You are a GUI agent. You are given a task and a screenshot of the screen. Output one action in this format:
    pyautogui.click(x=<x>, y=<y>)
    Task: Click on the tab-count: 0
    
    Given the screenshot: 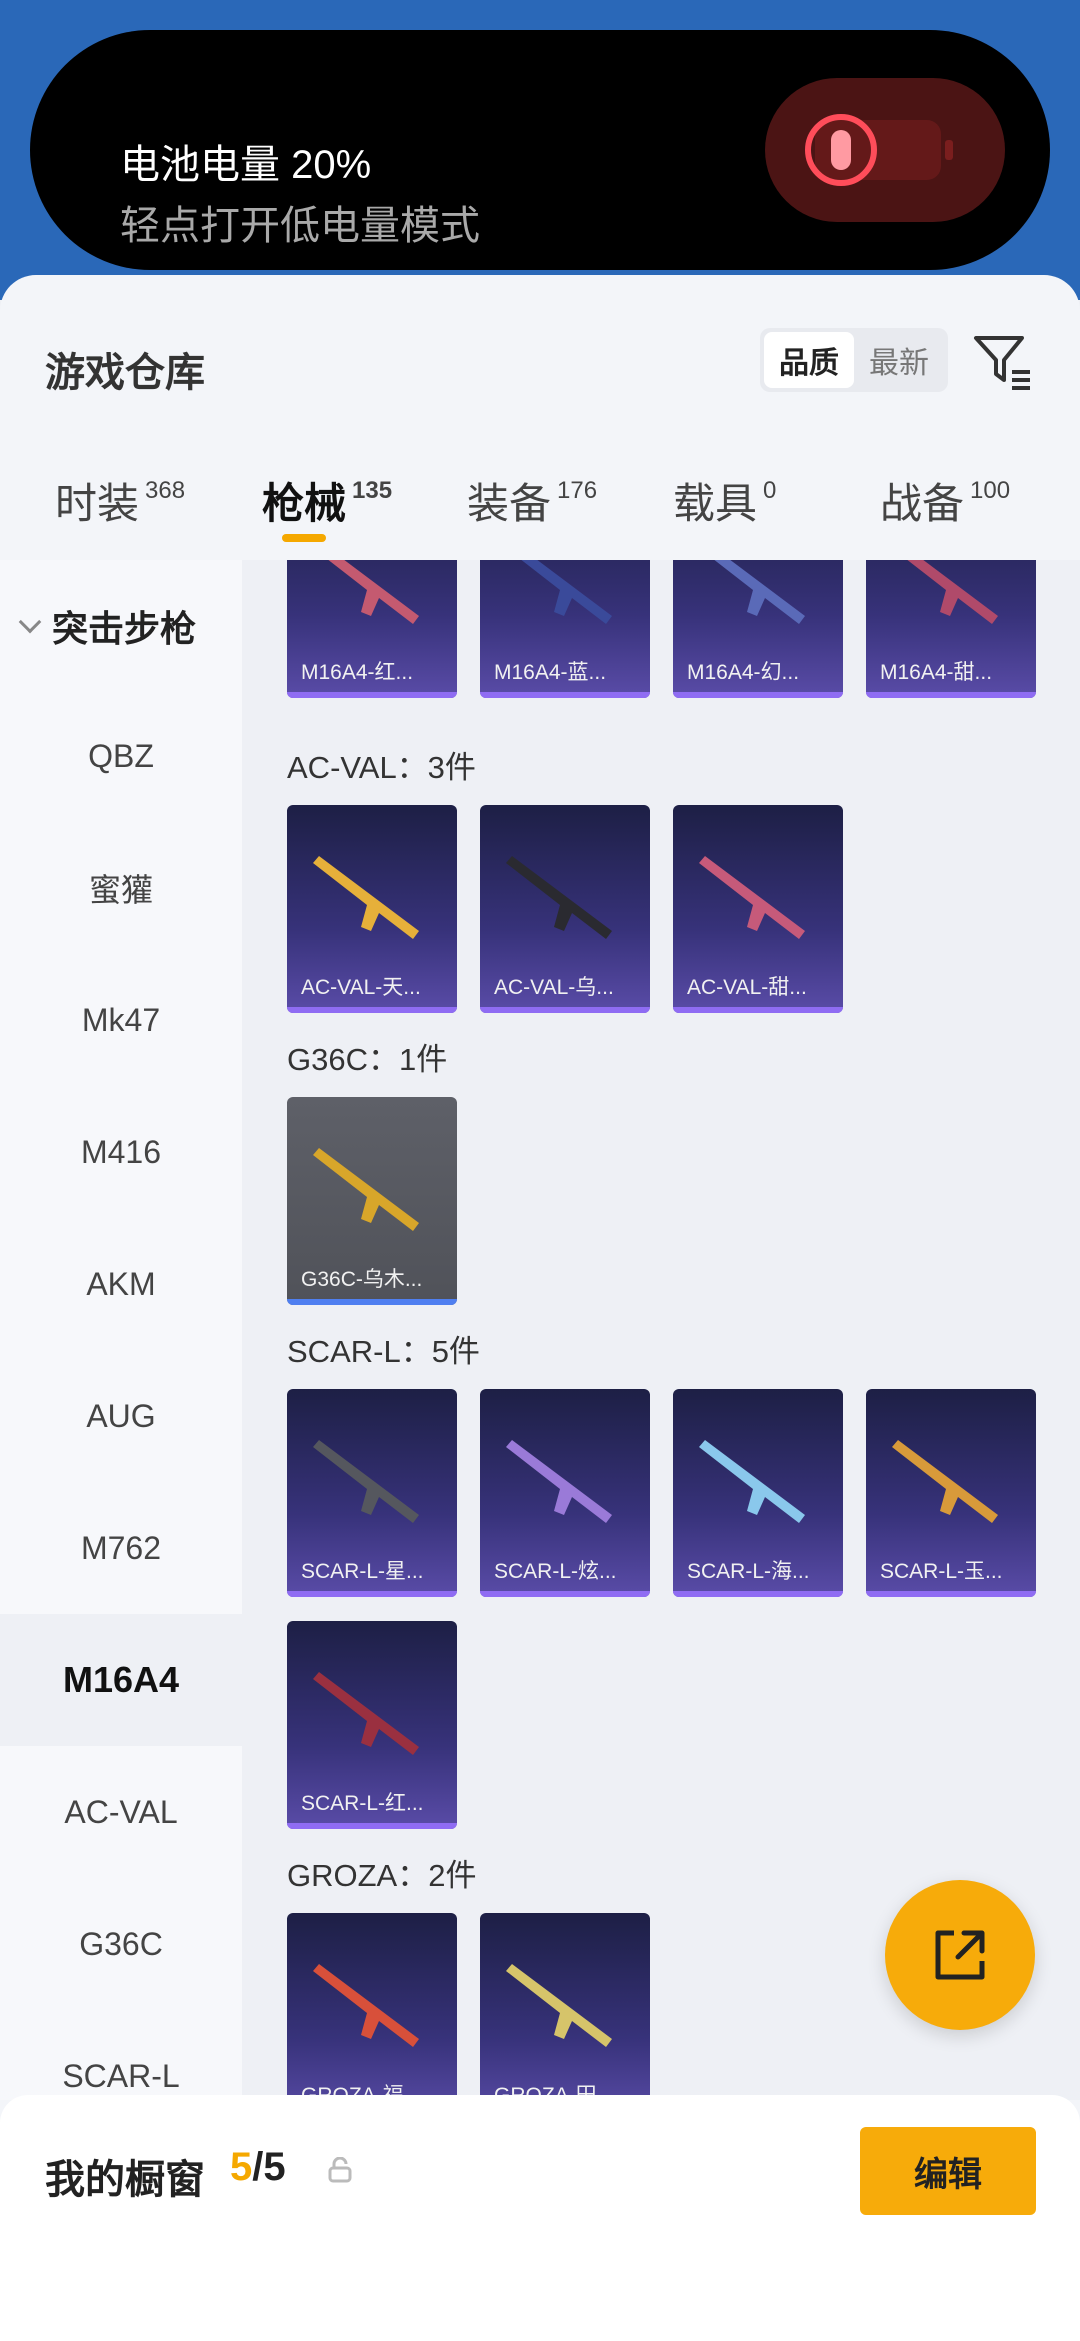 What is the action you would take?
    pyautogui.click(x=770, y=490)
    